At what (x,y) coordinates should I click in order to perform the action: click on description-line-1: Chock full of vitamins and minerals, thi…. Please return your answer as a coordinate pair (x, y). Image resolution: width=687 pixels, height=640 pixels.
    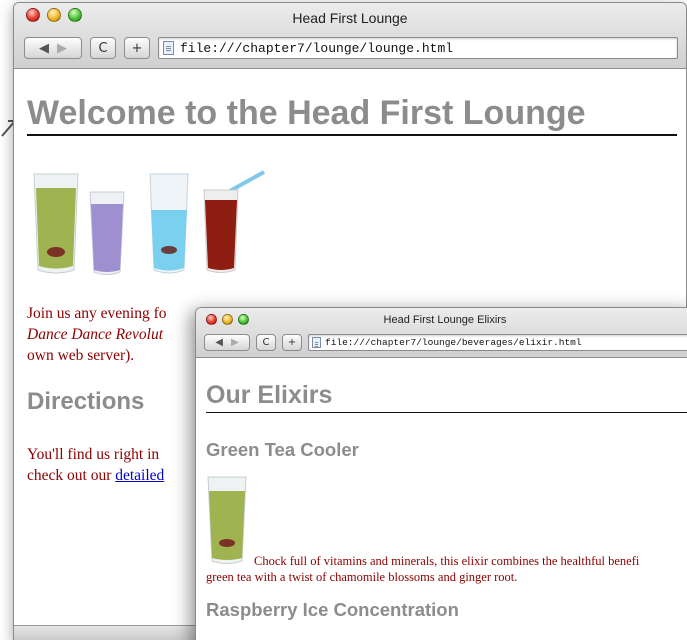
    Looking at the image, I should click on (447, 561).